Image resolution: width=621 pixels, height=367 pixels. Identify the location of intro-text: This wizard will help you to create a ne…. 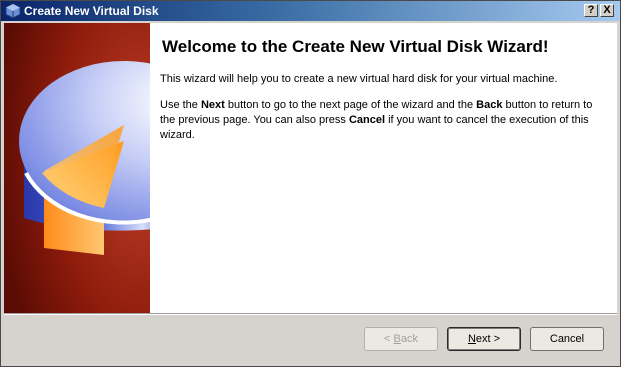
(359, 79).